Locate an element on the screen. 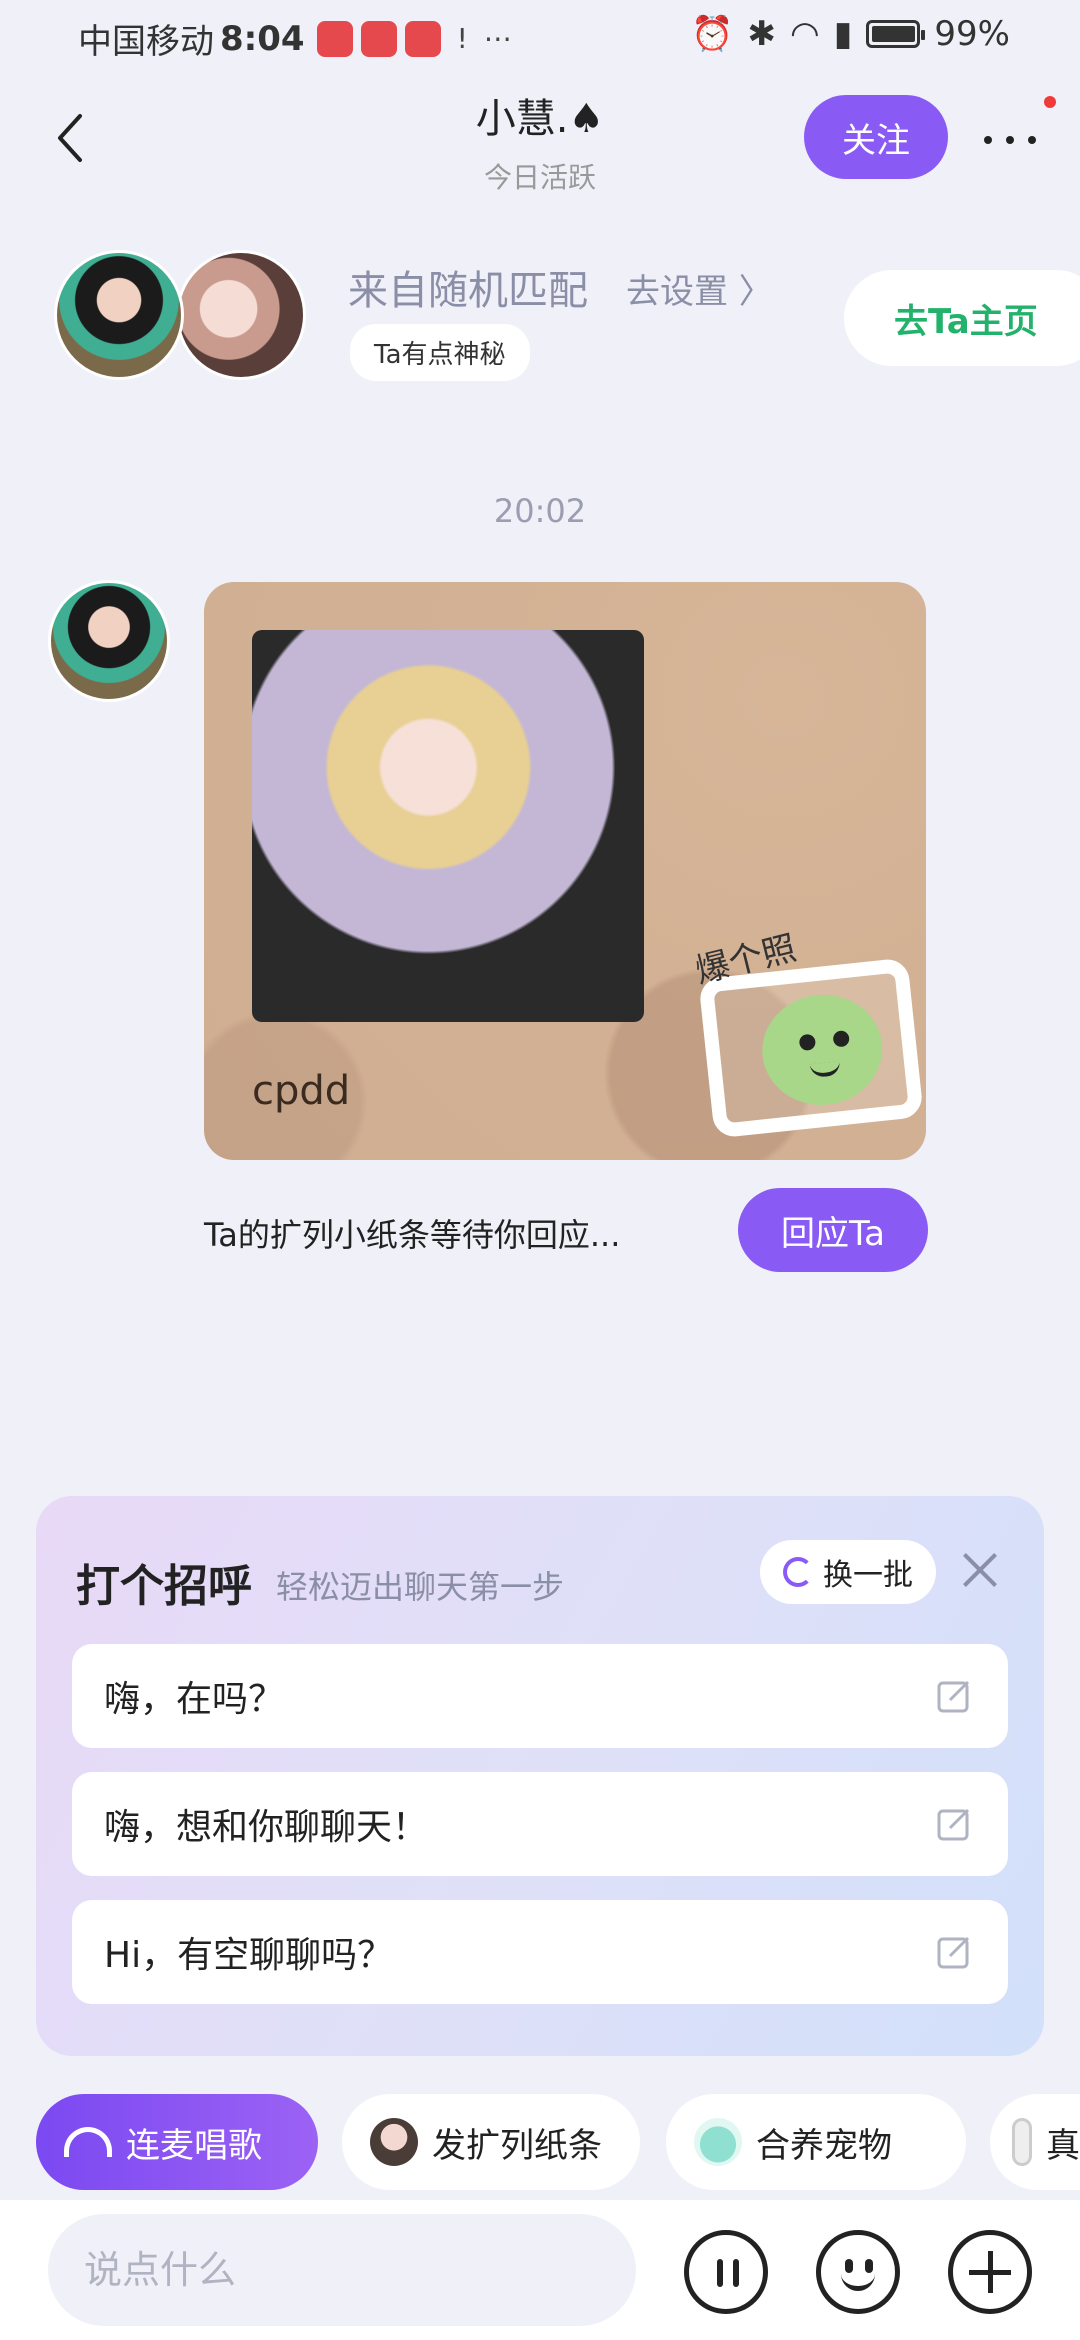  greeting-text: 嗨，在吗？ is located at coordinates (194, 1699).